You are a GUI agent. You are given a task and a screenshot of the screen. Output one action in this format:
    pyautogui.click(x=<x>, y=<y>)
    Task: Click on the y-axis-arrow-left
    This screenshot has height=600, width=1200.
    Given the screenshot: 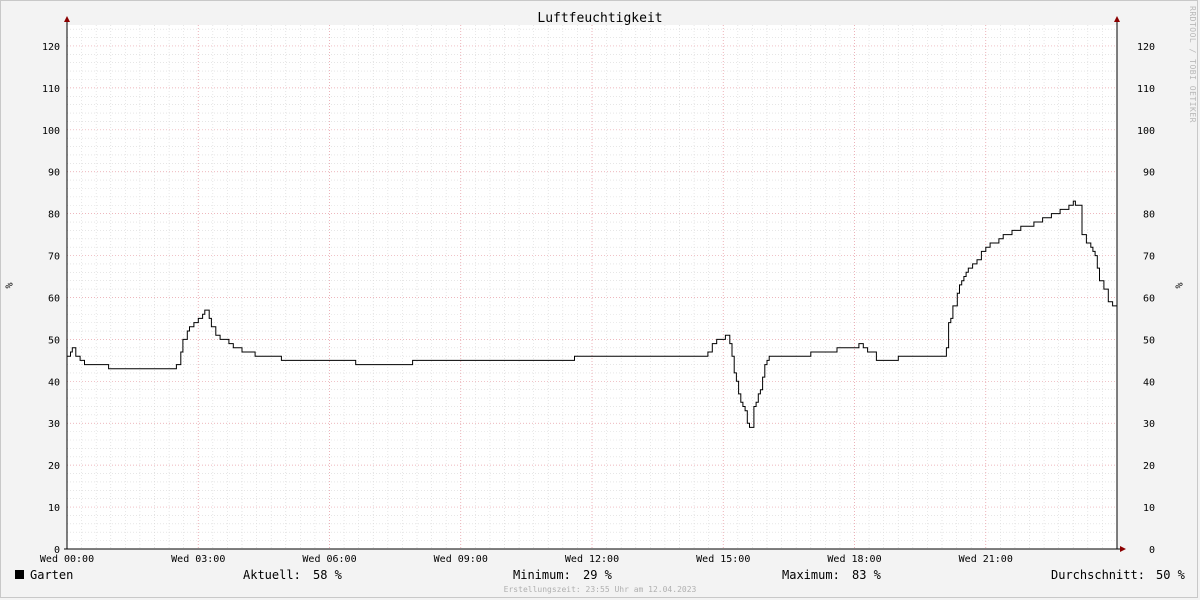 What is the action you would take?
    pyautogui.click(x=67, y=19)
    